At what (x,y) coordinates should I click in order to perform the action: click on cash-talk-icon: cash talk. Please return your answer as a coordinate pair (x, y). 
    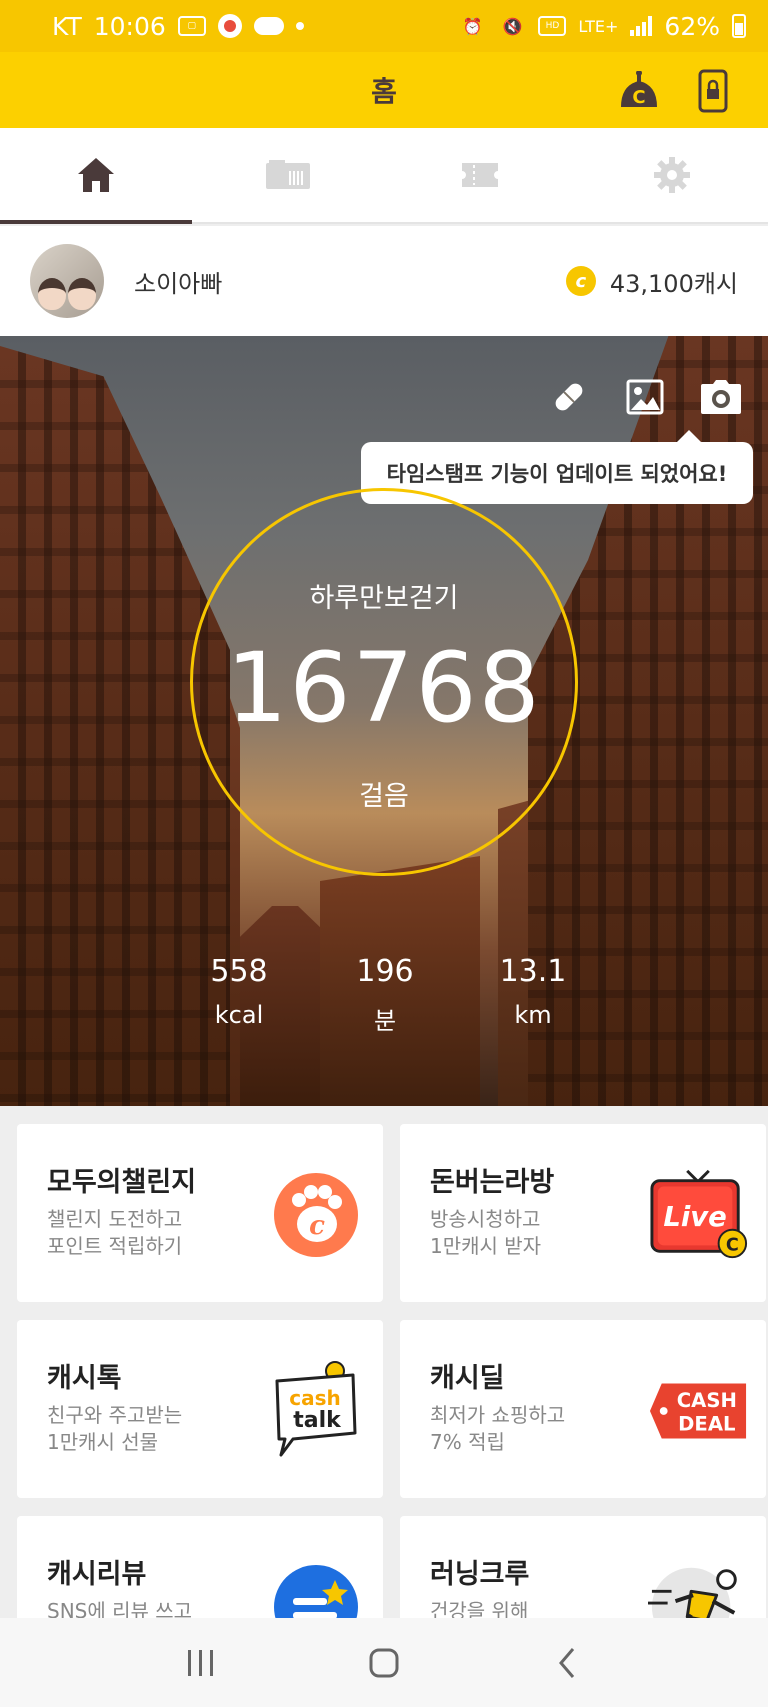
    Looking at the image, I should click on (316, 1410).